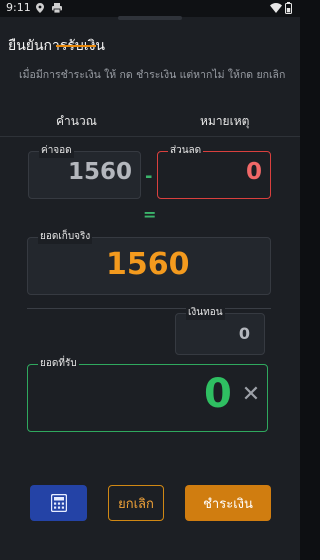 The height and width of the screenshot is (560, 320). What do you see at coordinates (99, 172) in the screenshot?
I see `total-fee-value: 1560` at bounding box center [99, 172].